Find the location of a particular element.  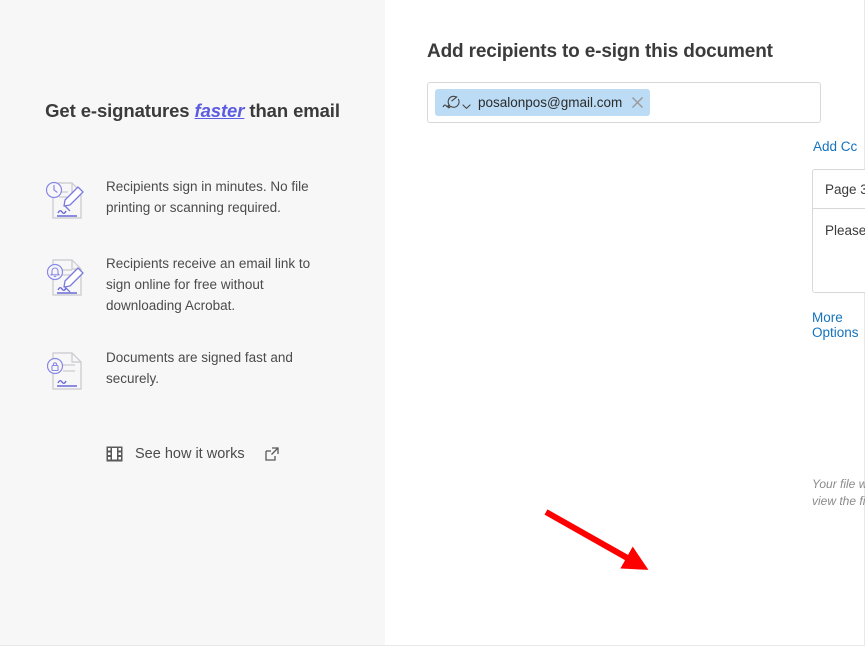

feature-item: Documents are signed fast and securely. is located at coordinates (204, 368).